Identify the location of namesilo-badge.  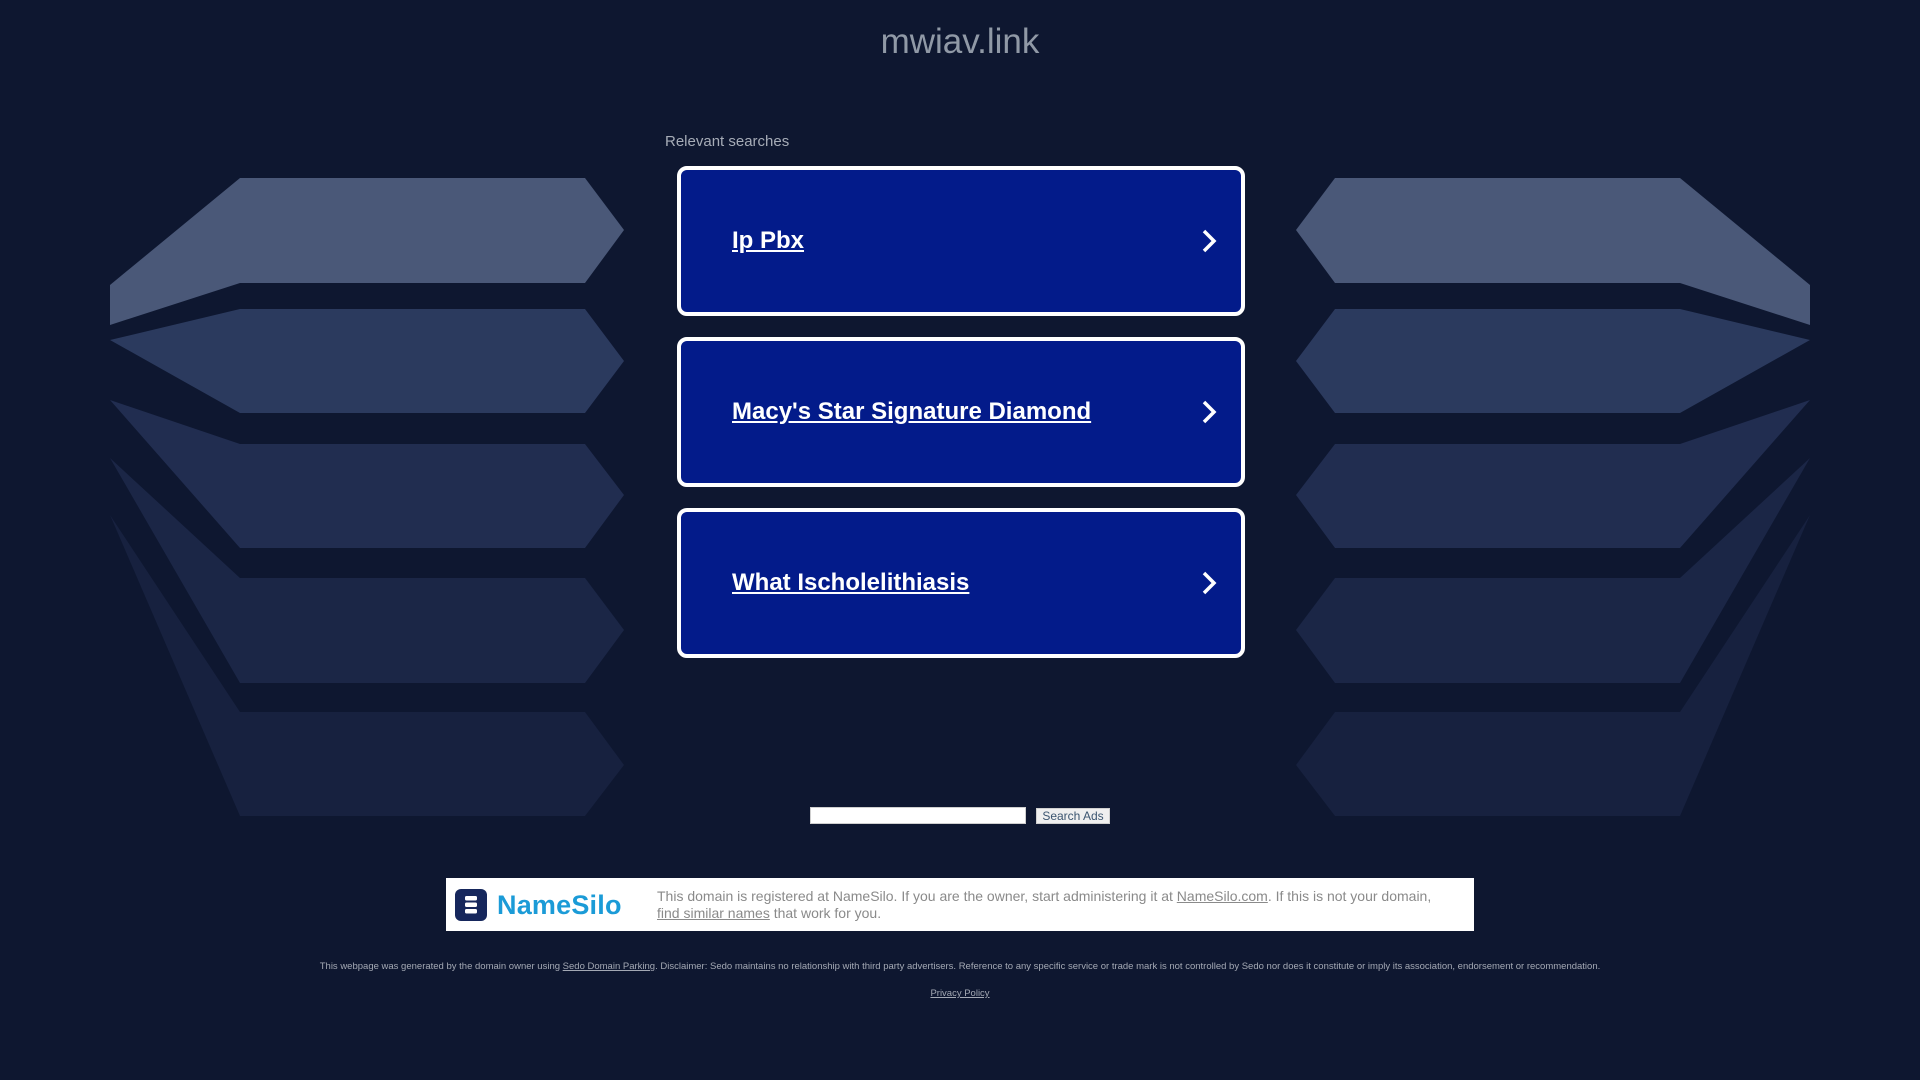
(471, 905).